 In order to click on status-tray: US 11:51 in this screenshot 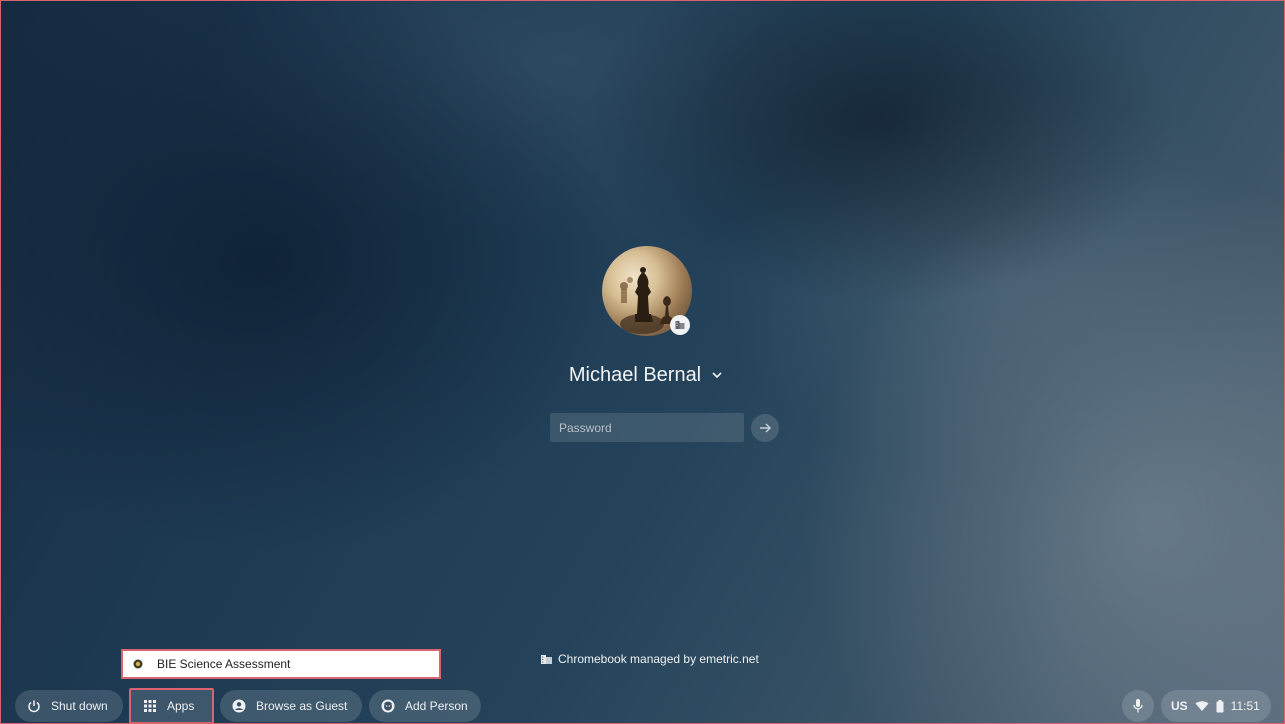, I will do `click(1216, 706)`.